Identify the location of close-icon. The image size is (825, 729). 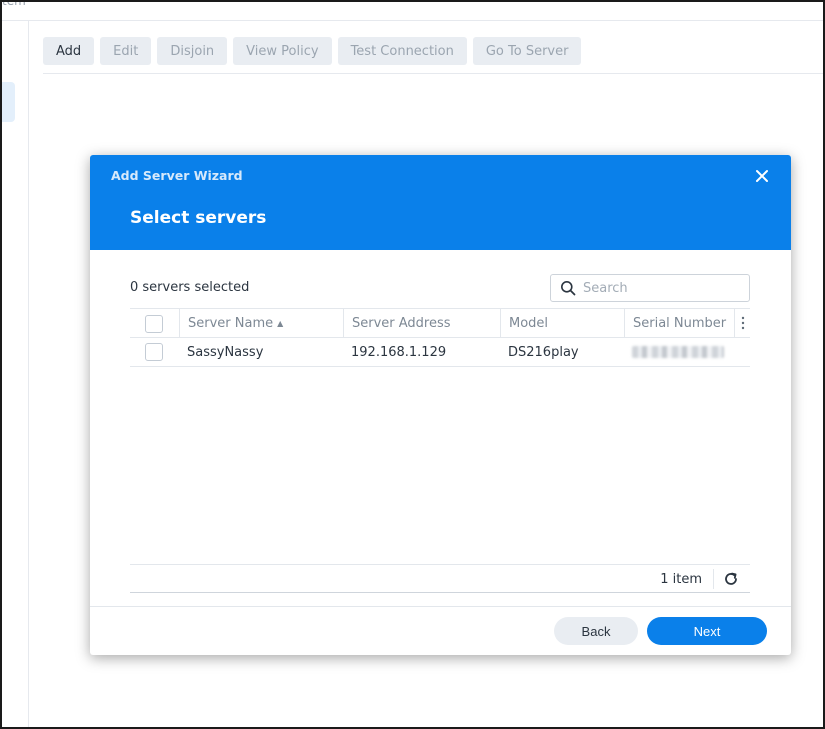
(762, 176).